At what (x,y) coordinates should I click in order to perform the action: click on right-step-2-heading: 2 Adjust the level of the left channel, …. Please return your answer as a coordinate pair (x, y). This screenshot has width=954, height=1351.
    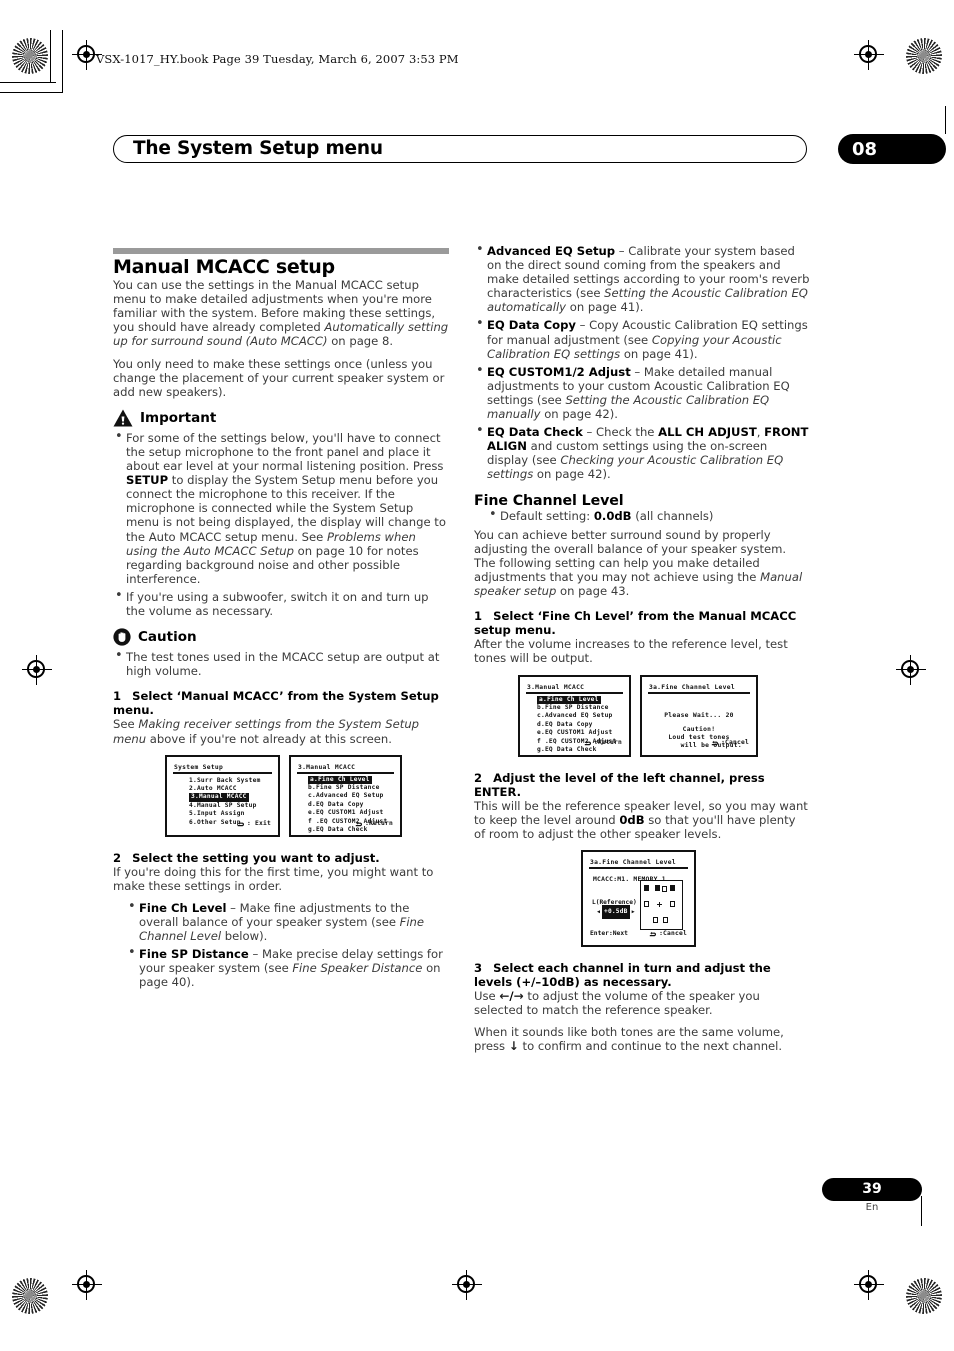
    Looking at the image, I should click on (642, 785).